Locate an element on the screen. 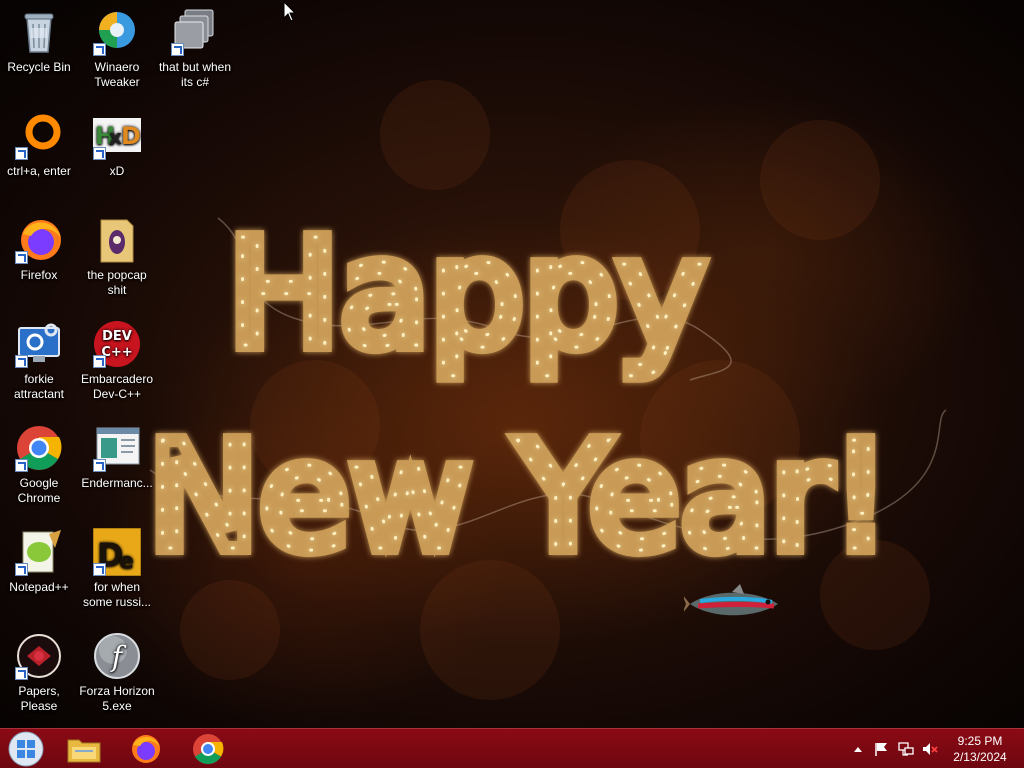 The width and height of the screenshot is (1024, 768). desktop-icon-ctrl-a-enter: ctrl+a, enter is located at coordinates (39, 145).